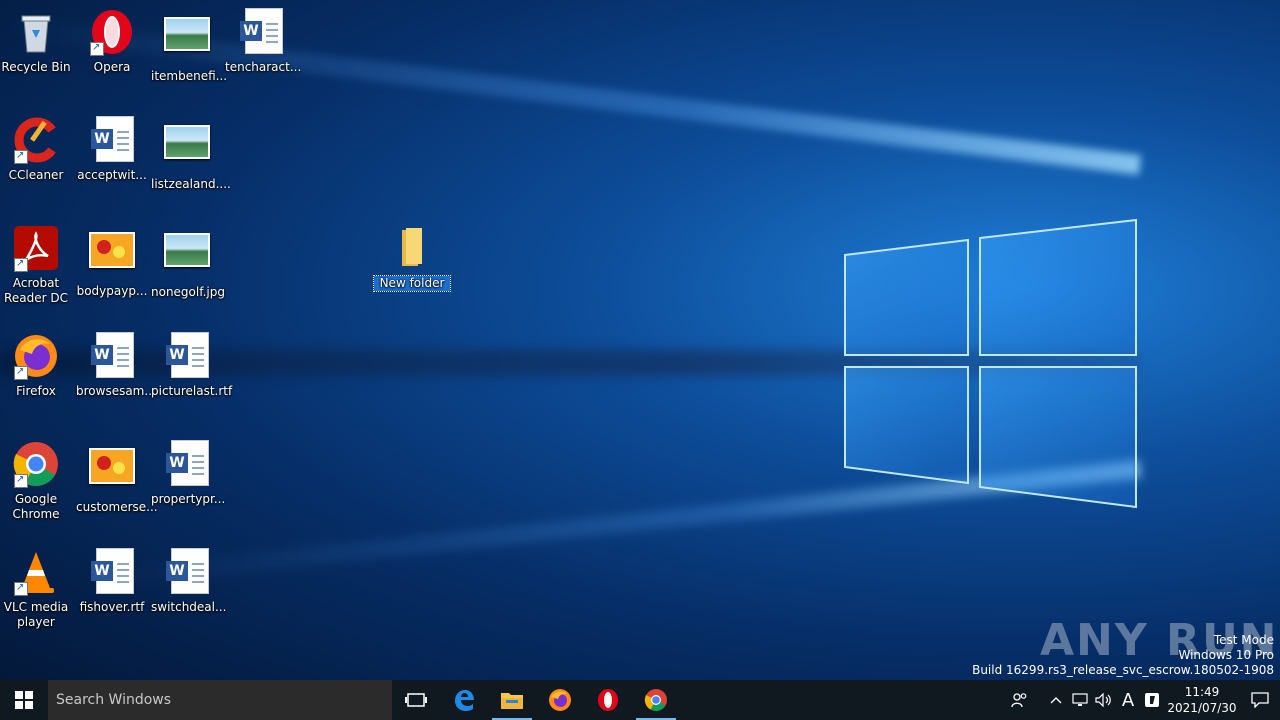 This screenshot has height=720, width=1280. I want to click on chevron-up-icon, so click(1056, 700).